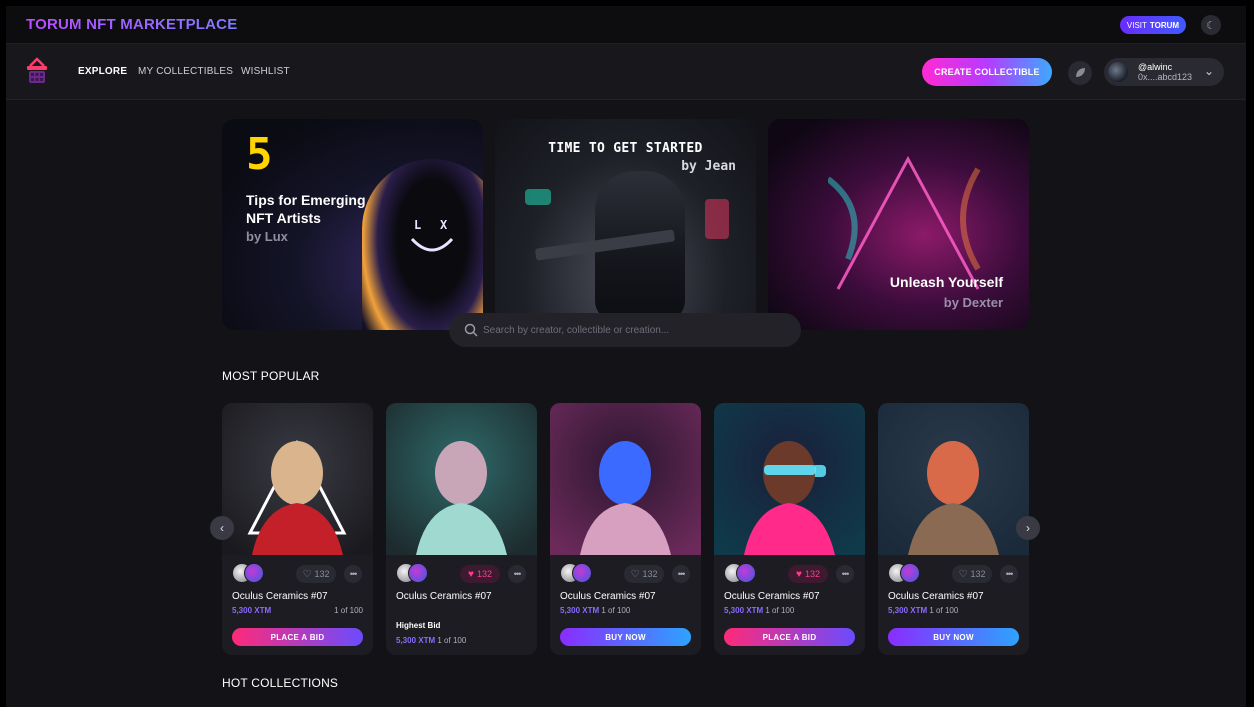 The width and height of the screenshot is (1254, 707). I want to click on leaf-icon, so click(1080, 73).